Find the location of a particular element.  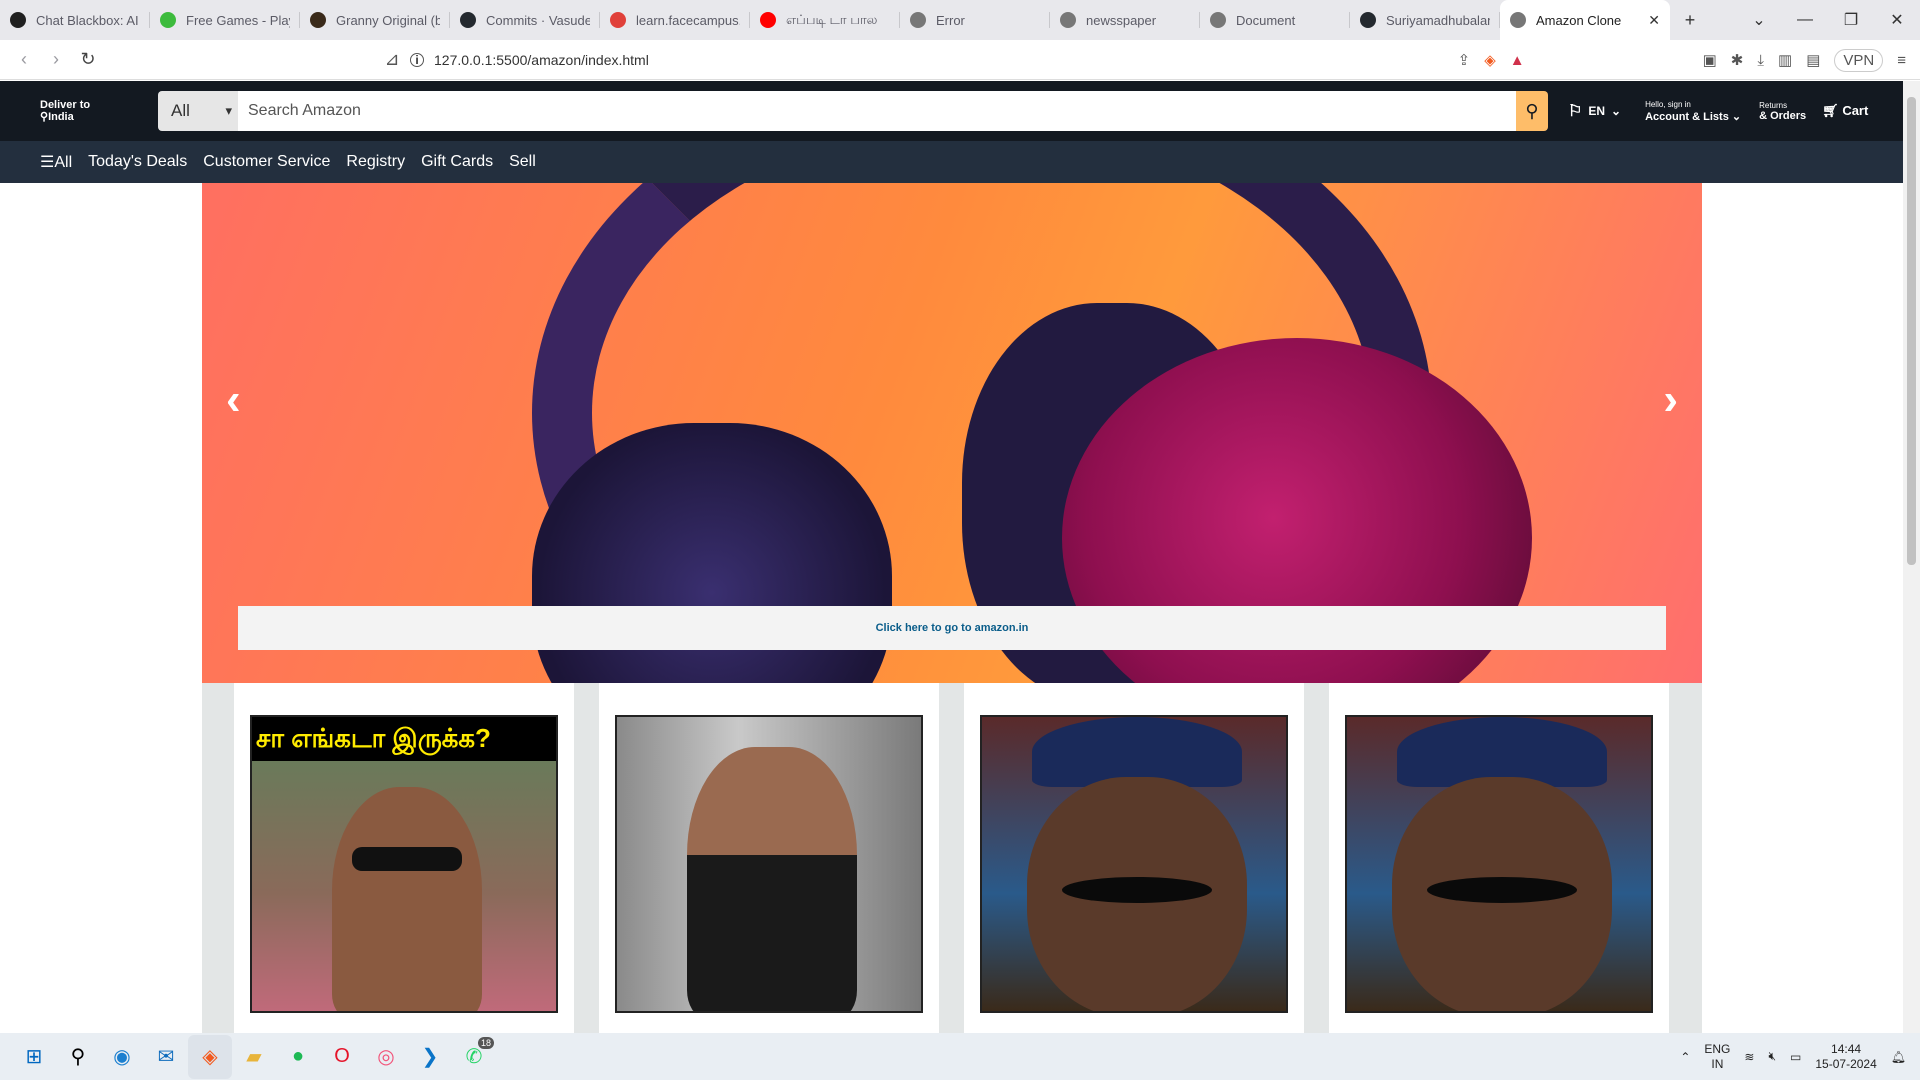

scrollbar-thumb is located at coordinates (1911, 331).